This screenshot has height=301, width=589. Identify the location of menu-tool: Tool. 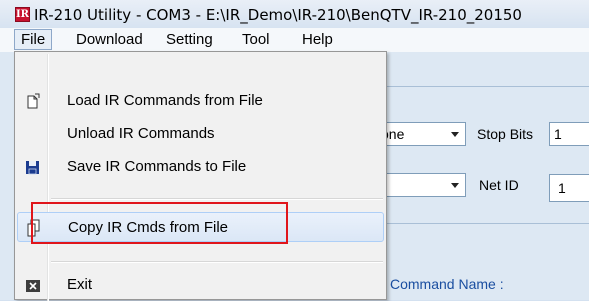
(256, 39).